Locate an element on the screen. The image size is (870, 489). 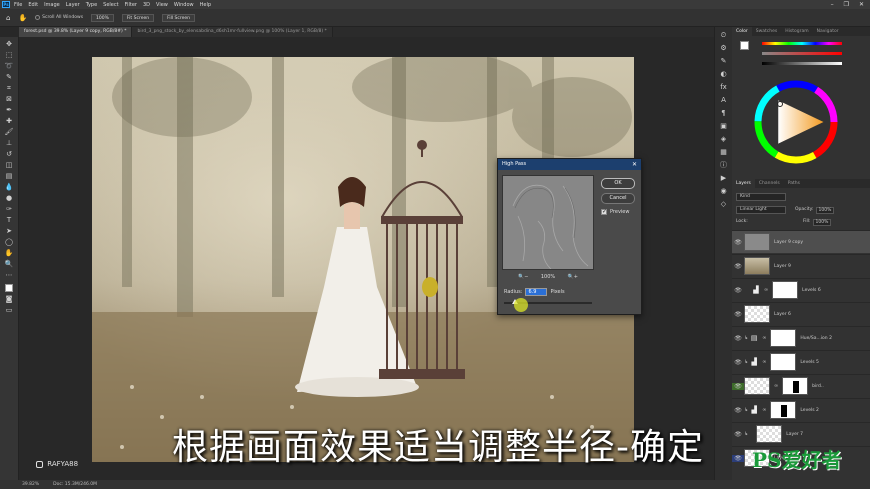
close-icon: ✕ is located at coordinates (634, 164).